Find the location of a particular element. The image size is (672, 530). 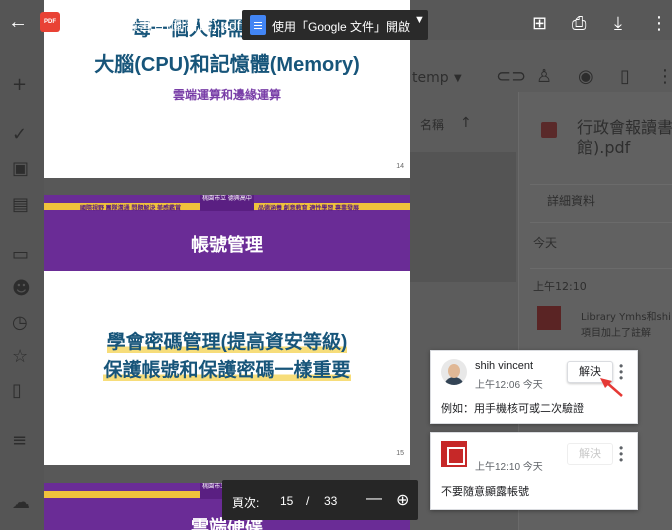

slide-body-line-1: 學會密碼管理(提高資安等級) is located at coordinates (227, 342).